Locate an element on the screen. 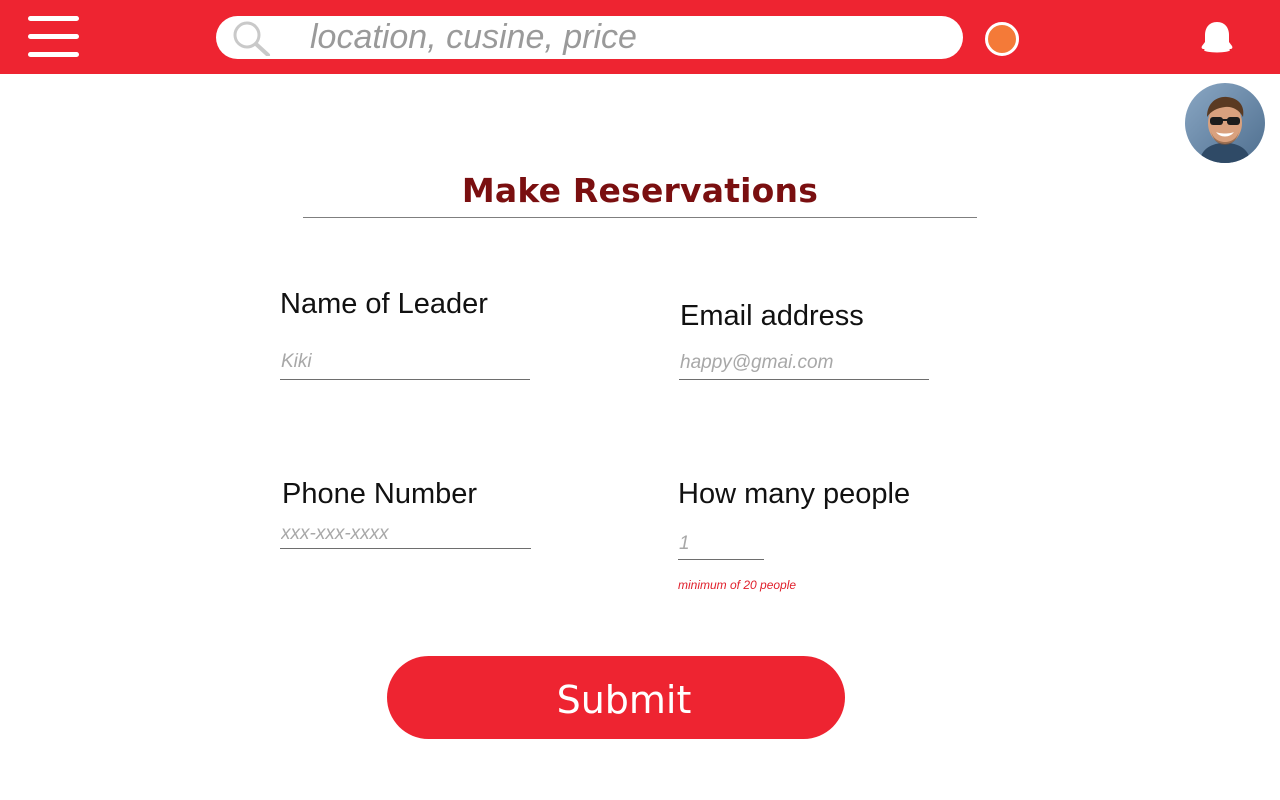 This screenshot has width=1280, height=800. search-bar is located at coordinates (589, 37).